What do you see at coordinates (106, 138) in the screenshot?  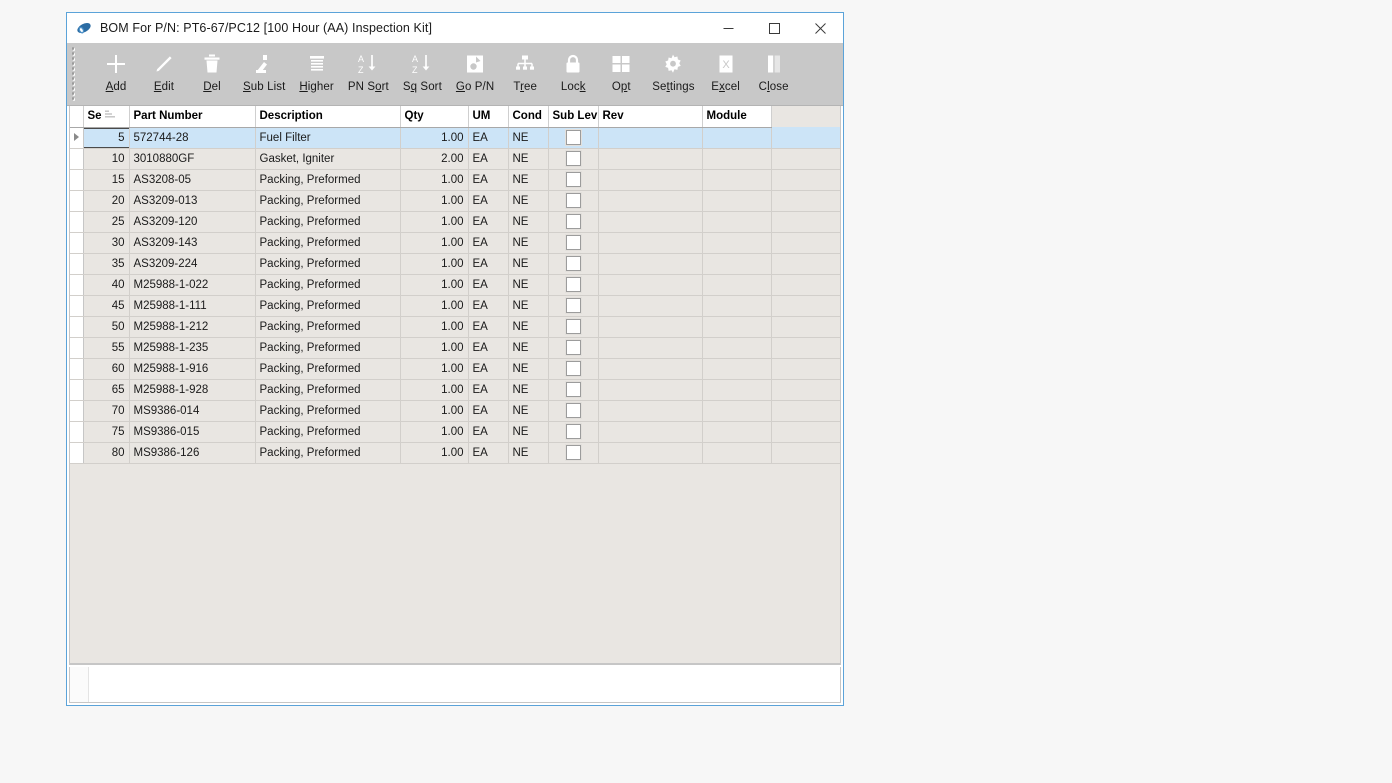 I see `cell-seq: 5` at bounding box center [106, 138].